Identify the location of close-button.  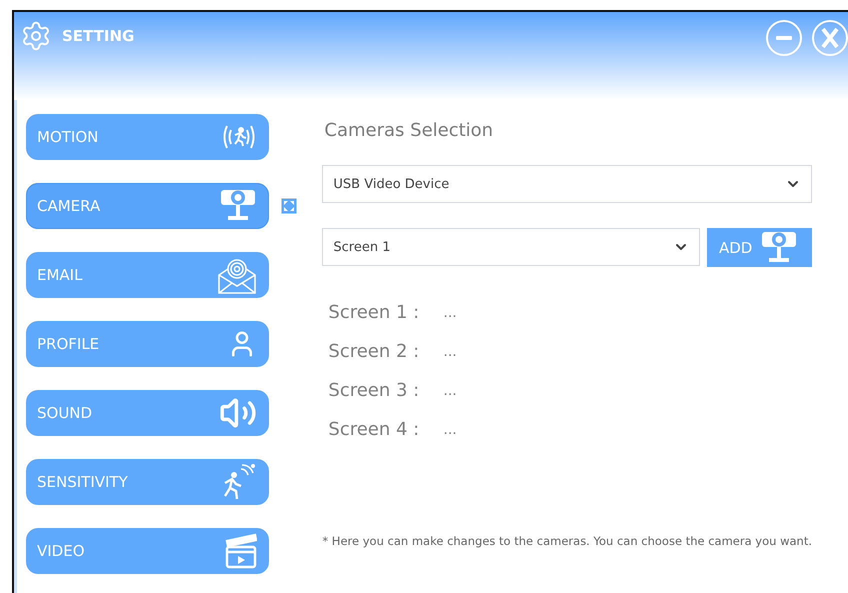
(830, 38).